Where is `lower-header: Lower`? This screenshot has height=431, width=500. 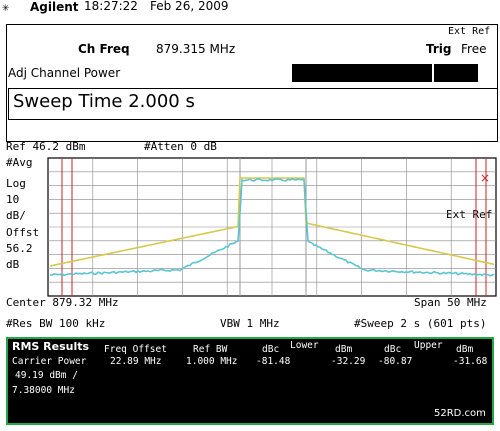
lower-header: Lower is located at coordinates (304, 345).